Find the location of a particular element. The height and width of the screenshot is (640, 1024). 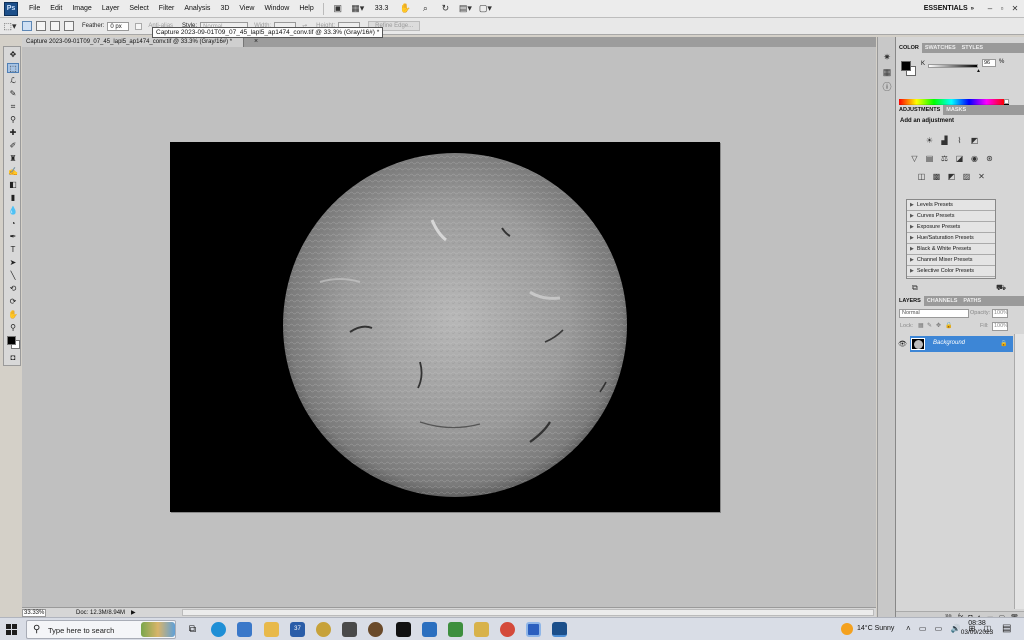

quick-mask-icon: ◘ is located at coordinates (13, 358).